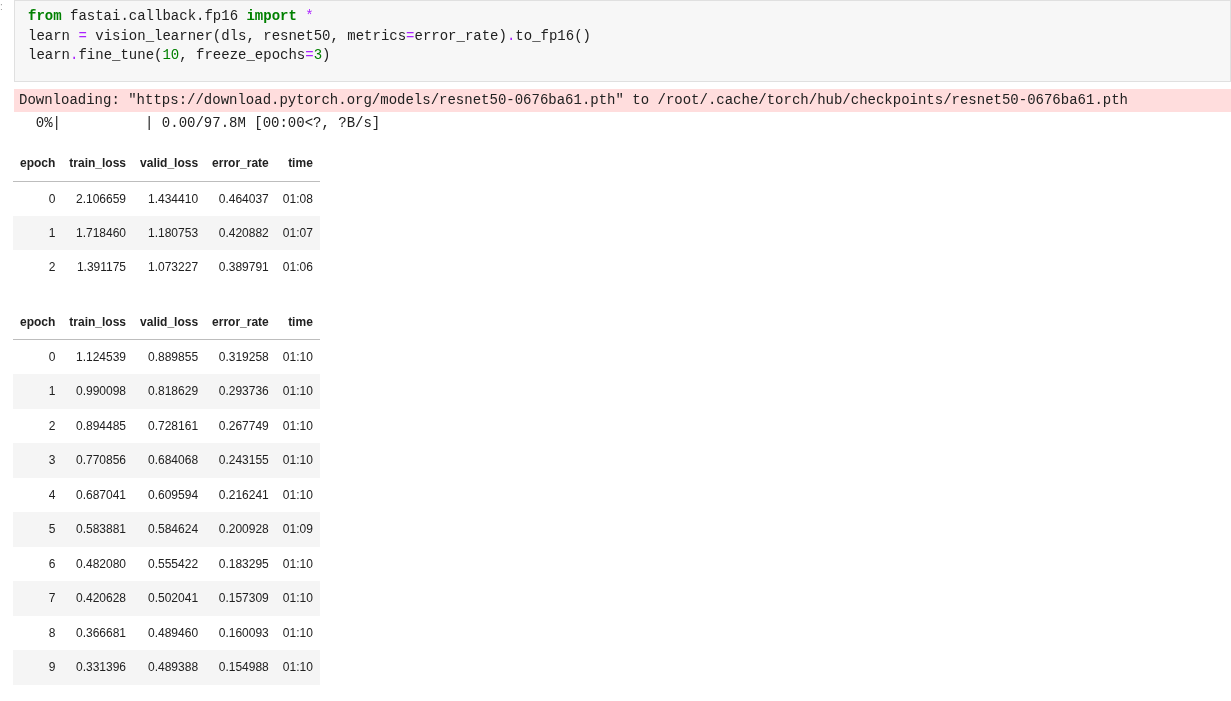 This screenshot has height=701, width=1231. Describe the element at coordinates (297, 267) in the screenshot. I see `table-cell: 01:06` at that location.